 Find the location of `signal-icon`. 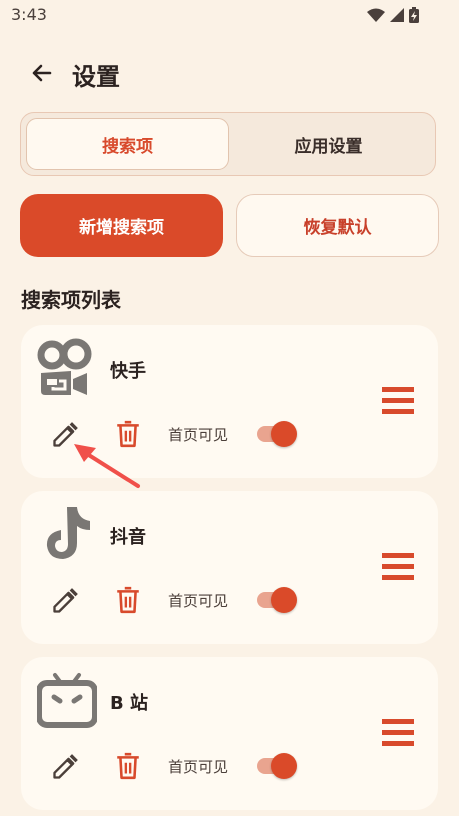

signal-icon is located at coordinates (397, 15).